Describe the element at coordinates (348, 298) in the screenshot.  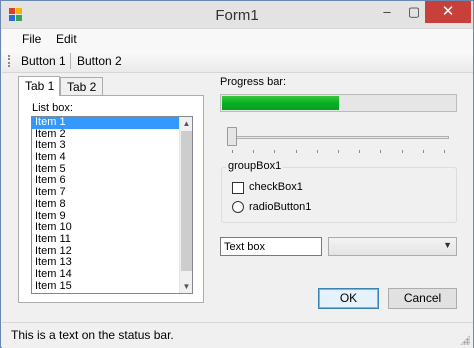
I see `ok-button: OK` at that location.